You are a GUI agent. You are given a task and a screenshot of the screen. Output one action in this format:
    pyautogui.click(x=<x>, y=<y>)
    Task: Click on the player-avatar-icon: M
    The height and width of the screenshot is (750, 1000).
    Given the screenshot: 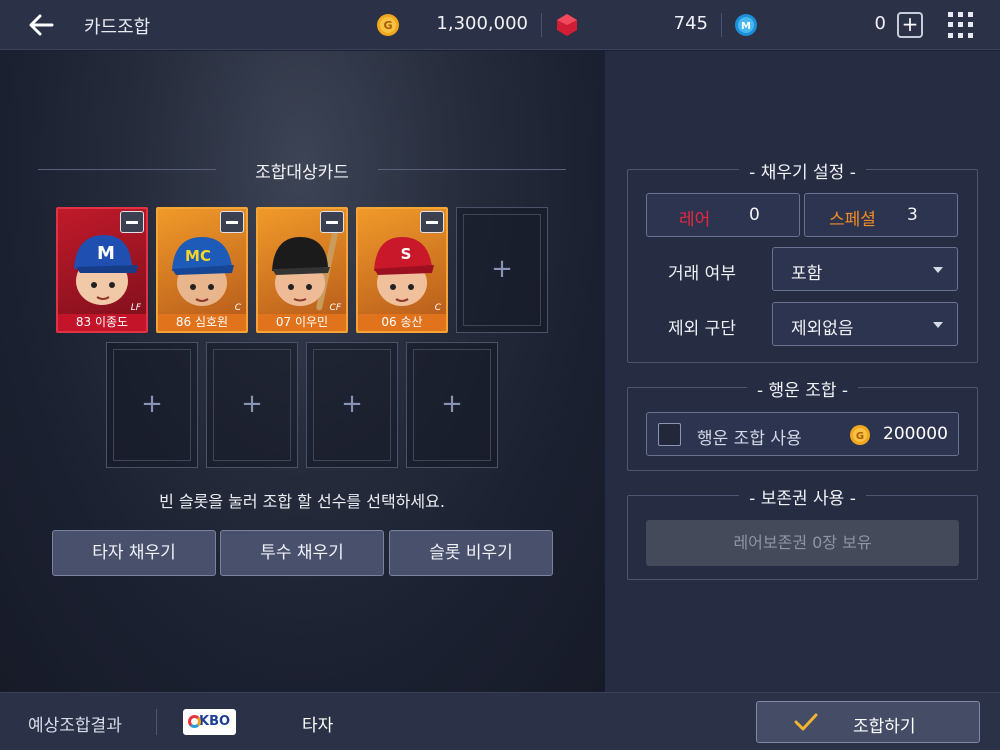 What is the action you would take?
    pyautogui.click(x=106, y=270)
    